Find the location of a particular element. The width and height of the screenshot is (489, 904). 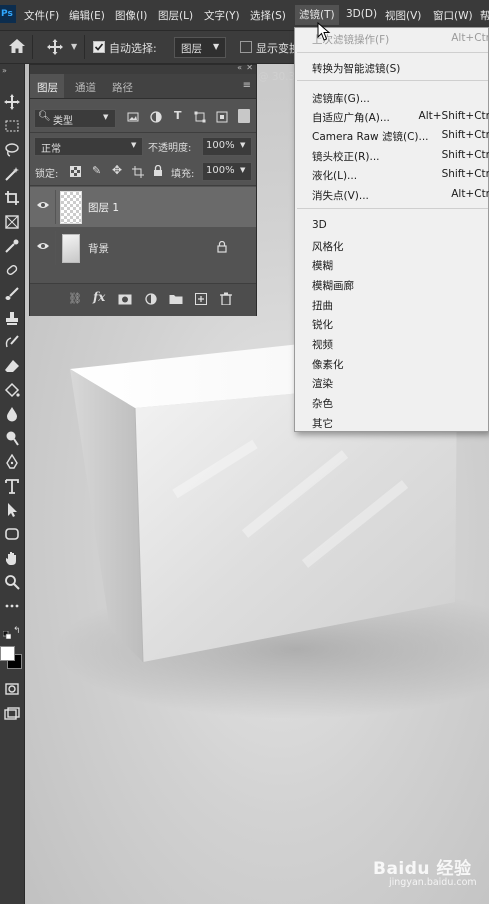

dodge-tool-icon is located at coordinates (12, 438).